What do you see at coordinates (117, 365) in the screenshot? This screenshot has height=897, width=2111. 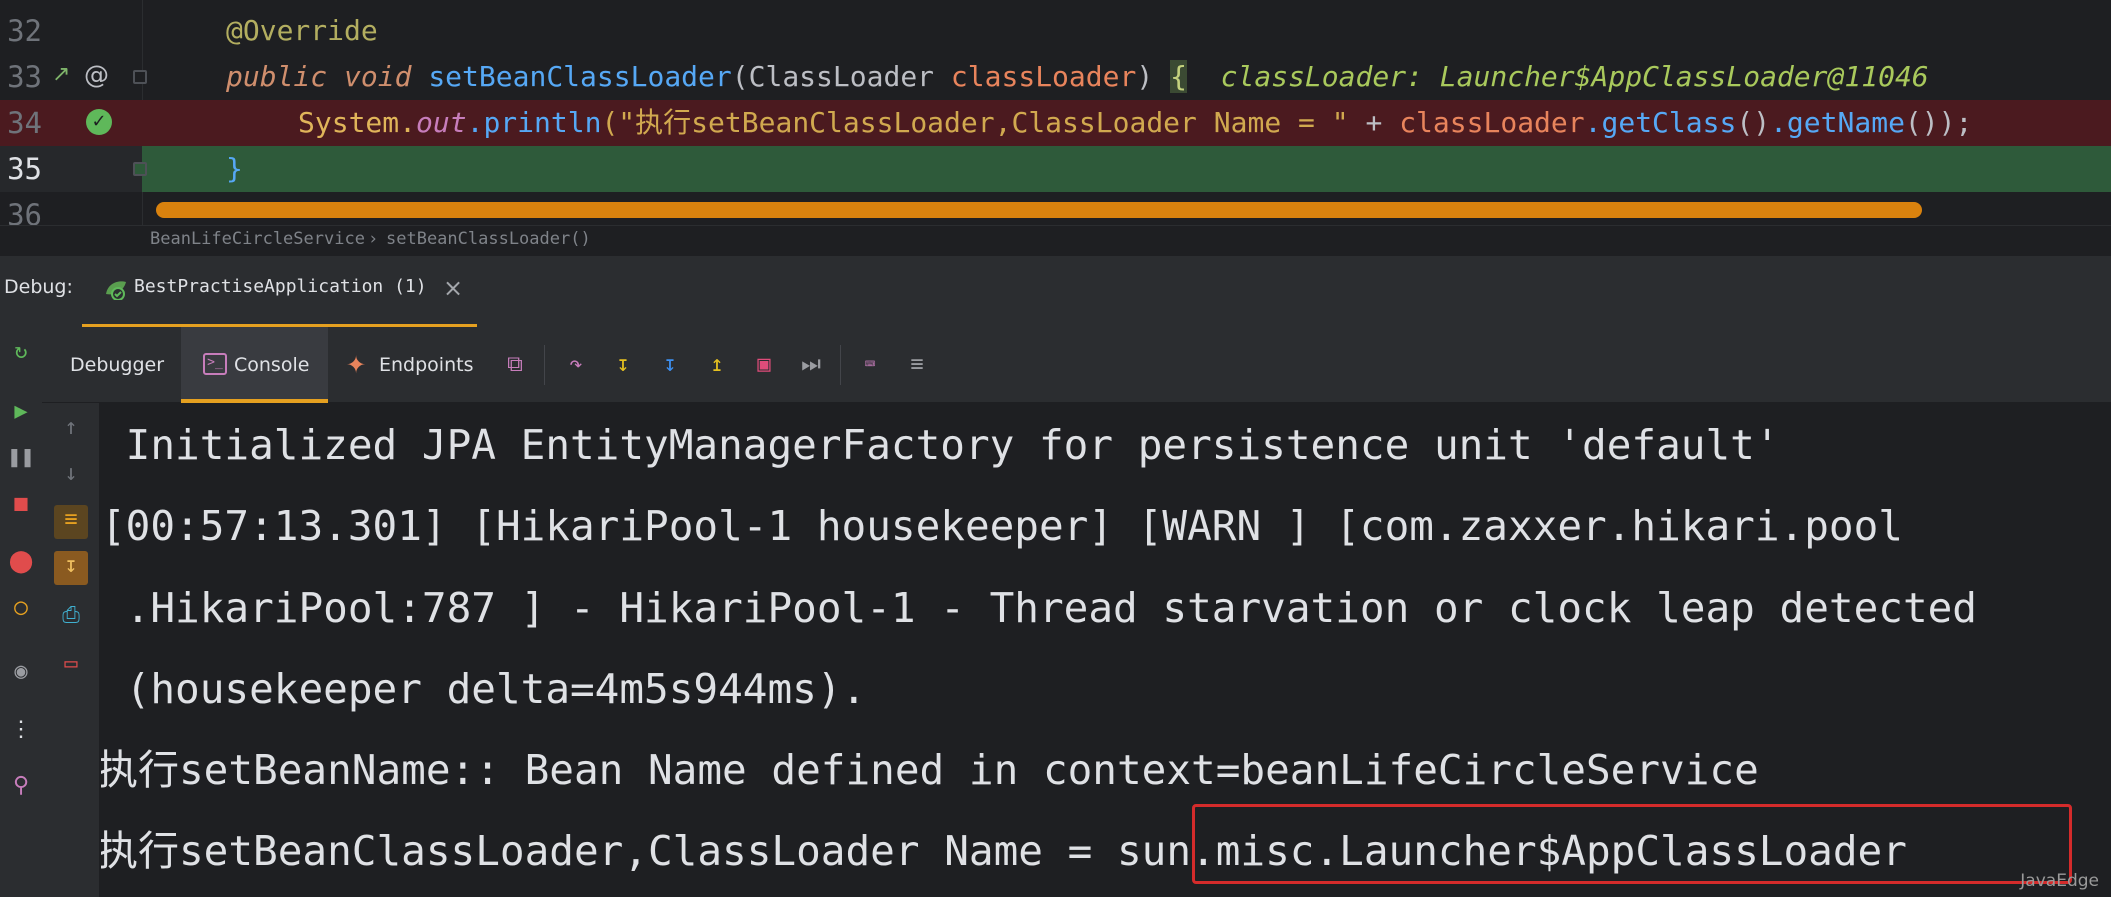 I see `tab-debugger: Debugger` at bounding box center [117, 365].